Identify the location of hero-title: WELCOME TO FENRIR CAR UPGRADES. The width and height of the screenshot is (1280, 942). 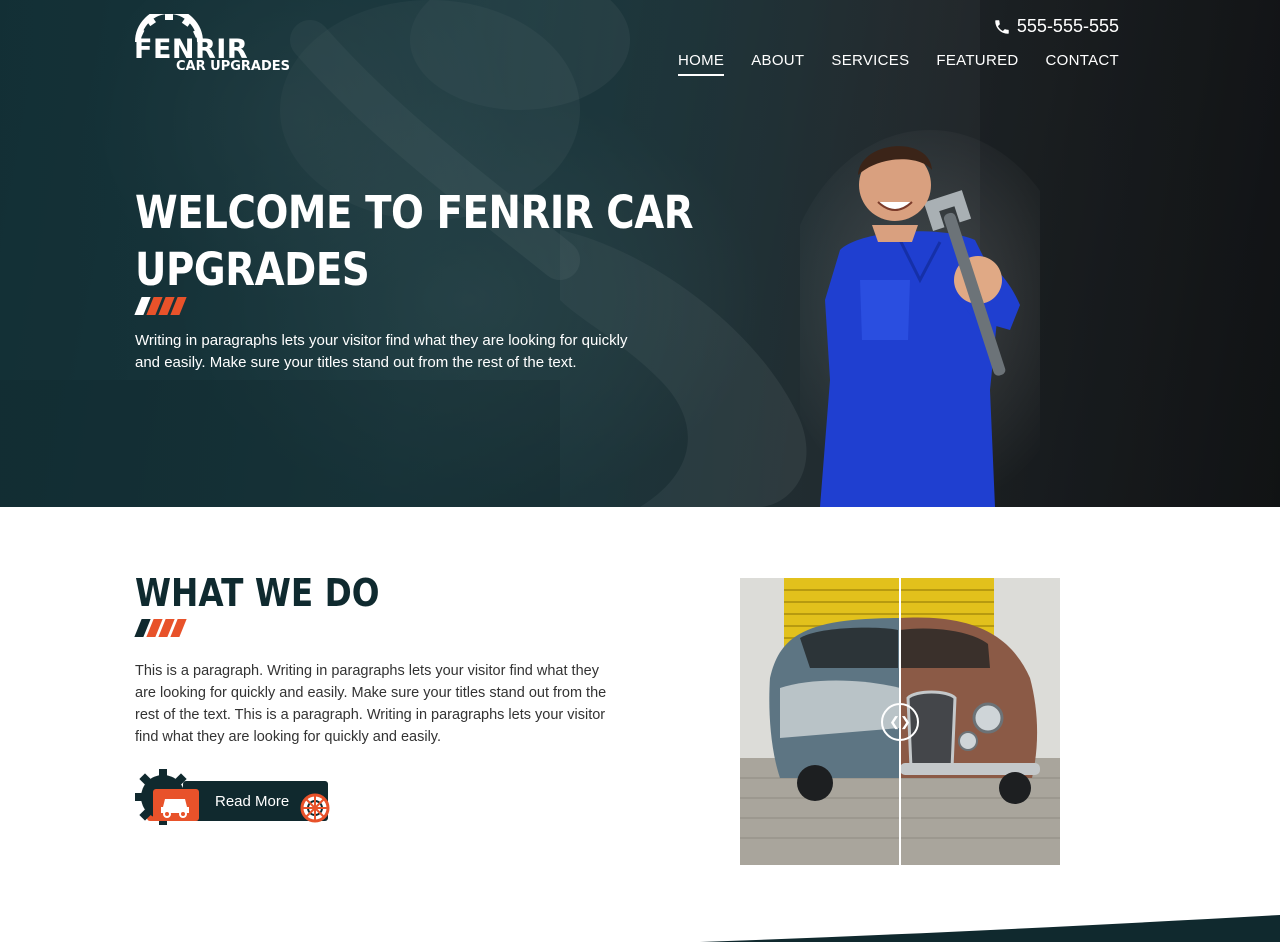
(414, 241).